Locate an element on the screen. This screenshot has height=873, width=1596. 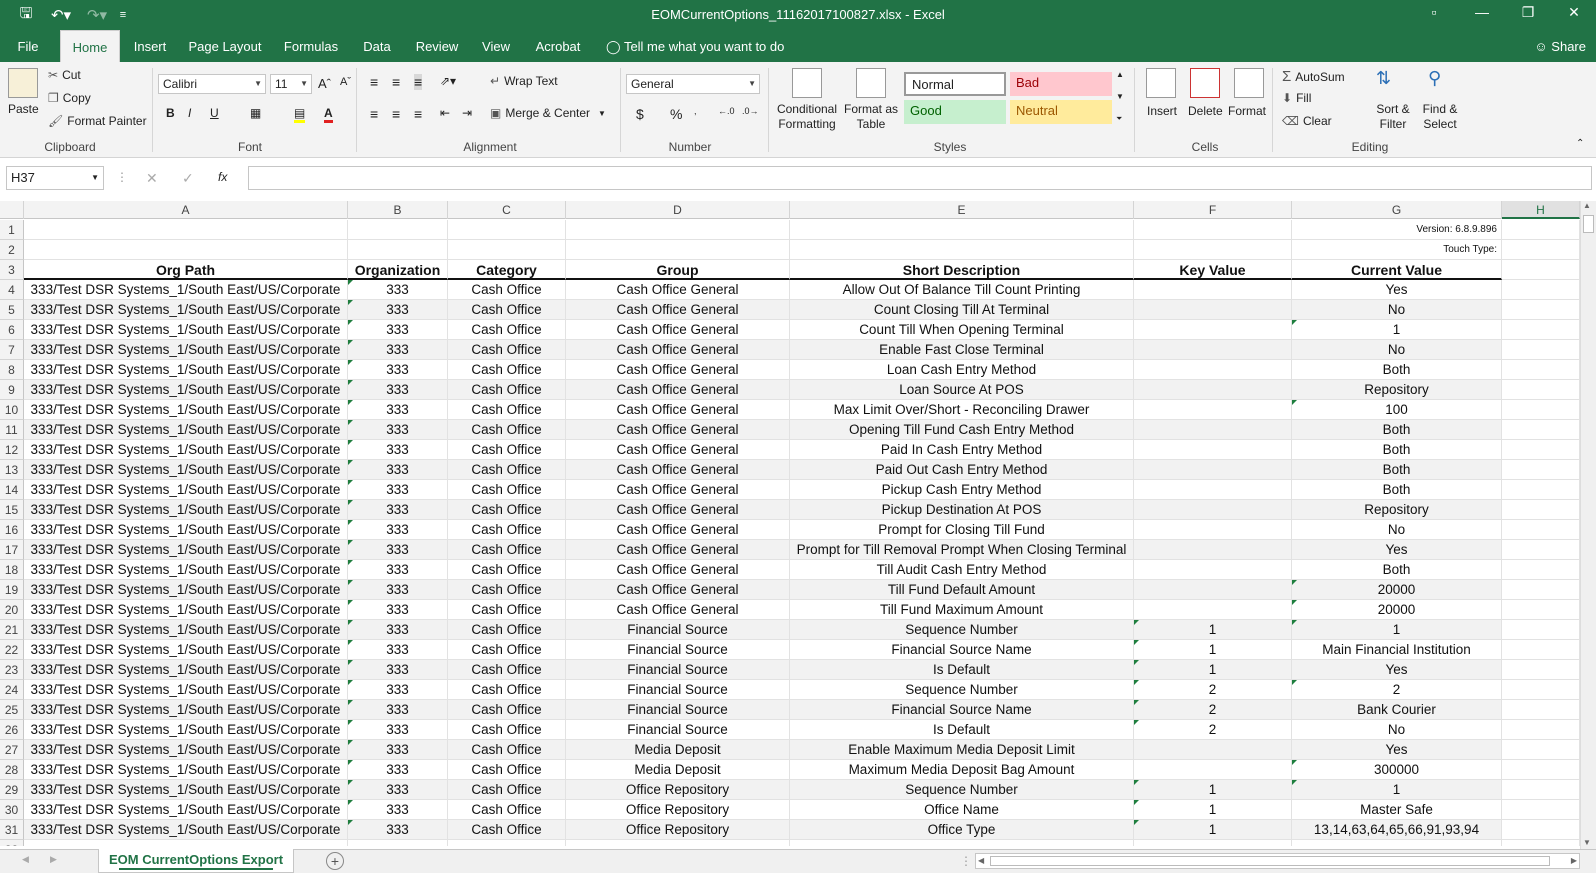
styles-more-icon: ⏷ is located at coordinates (1119, 119).